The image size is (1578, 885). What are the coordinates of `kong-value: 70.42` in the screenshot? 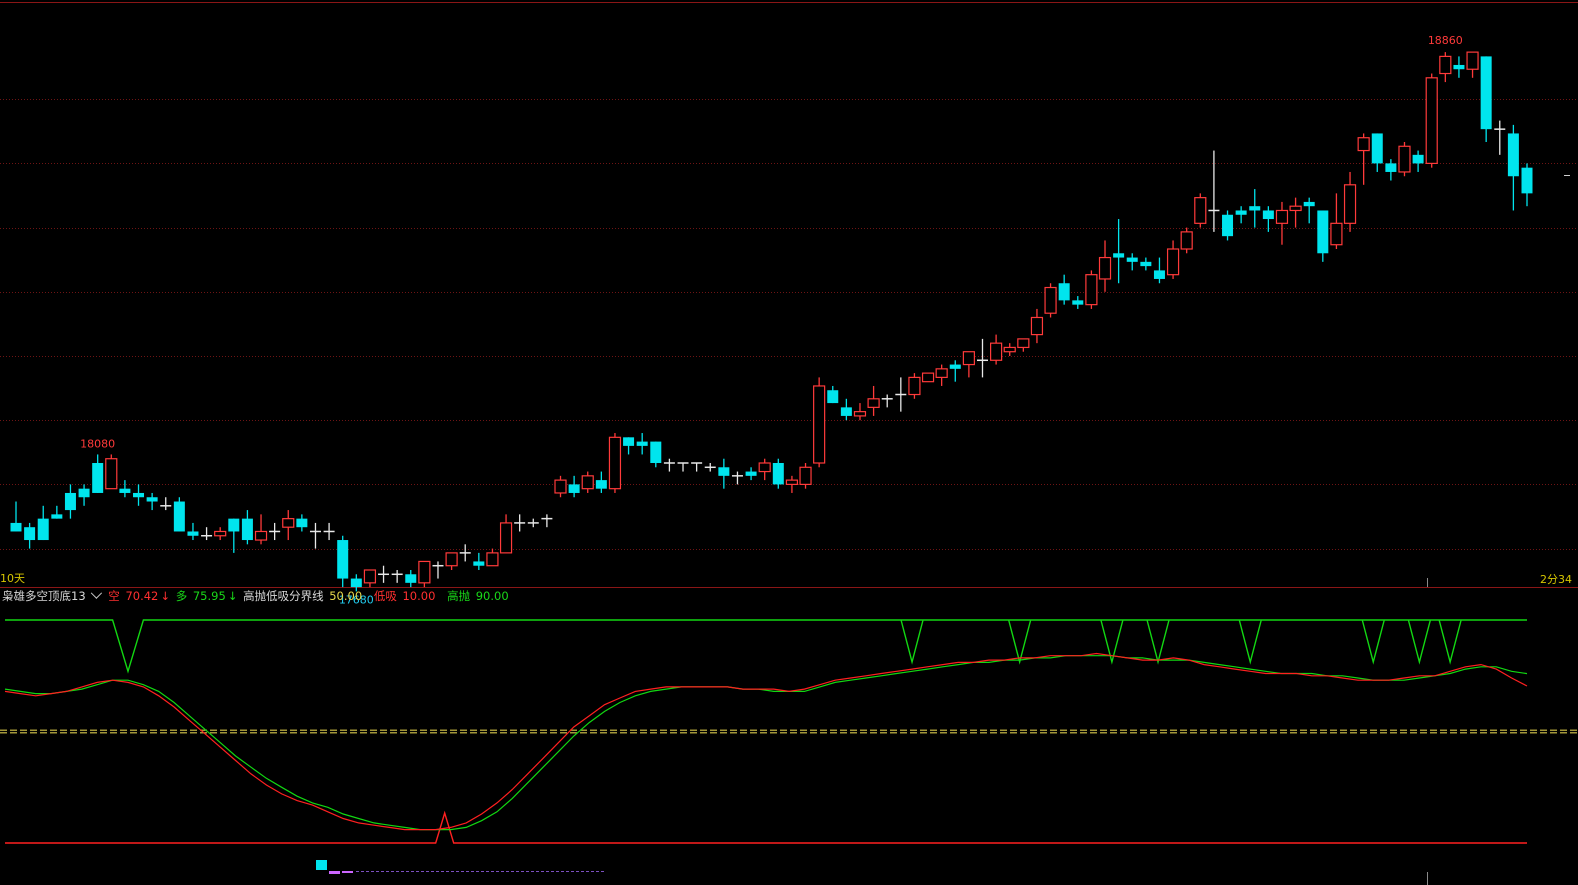 It's located at (142, 596).